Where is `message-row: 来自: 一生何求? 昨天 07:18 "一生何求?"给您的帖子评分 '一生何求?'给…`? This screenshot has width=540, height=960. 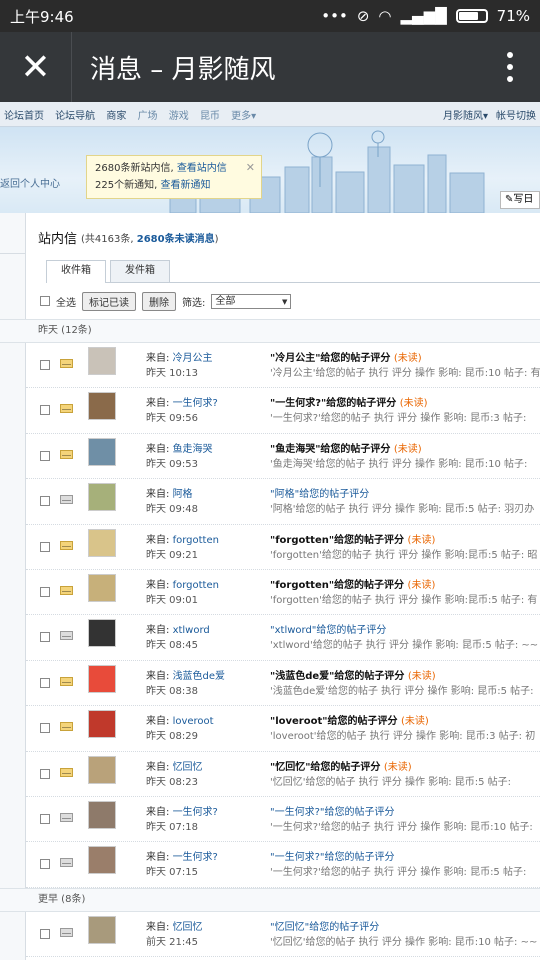 message-row: 来自: 一生何求? 昨天 07:18 "一生何求?"给您的帖子评分 '一生何求?'给… is located at coordinates (283, 820).